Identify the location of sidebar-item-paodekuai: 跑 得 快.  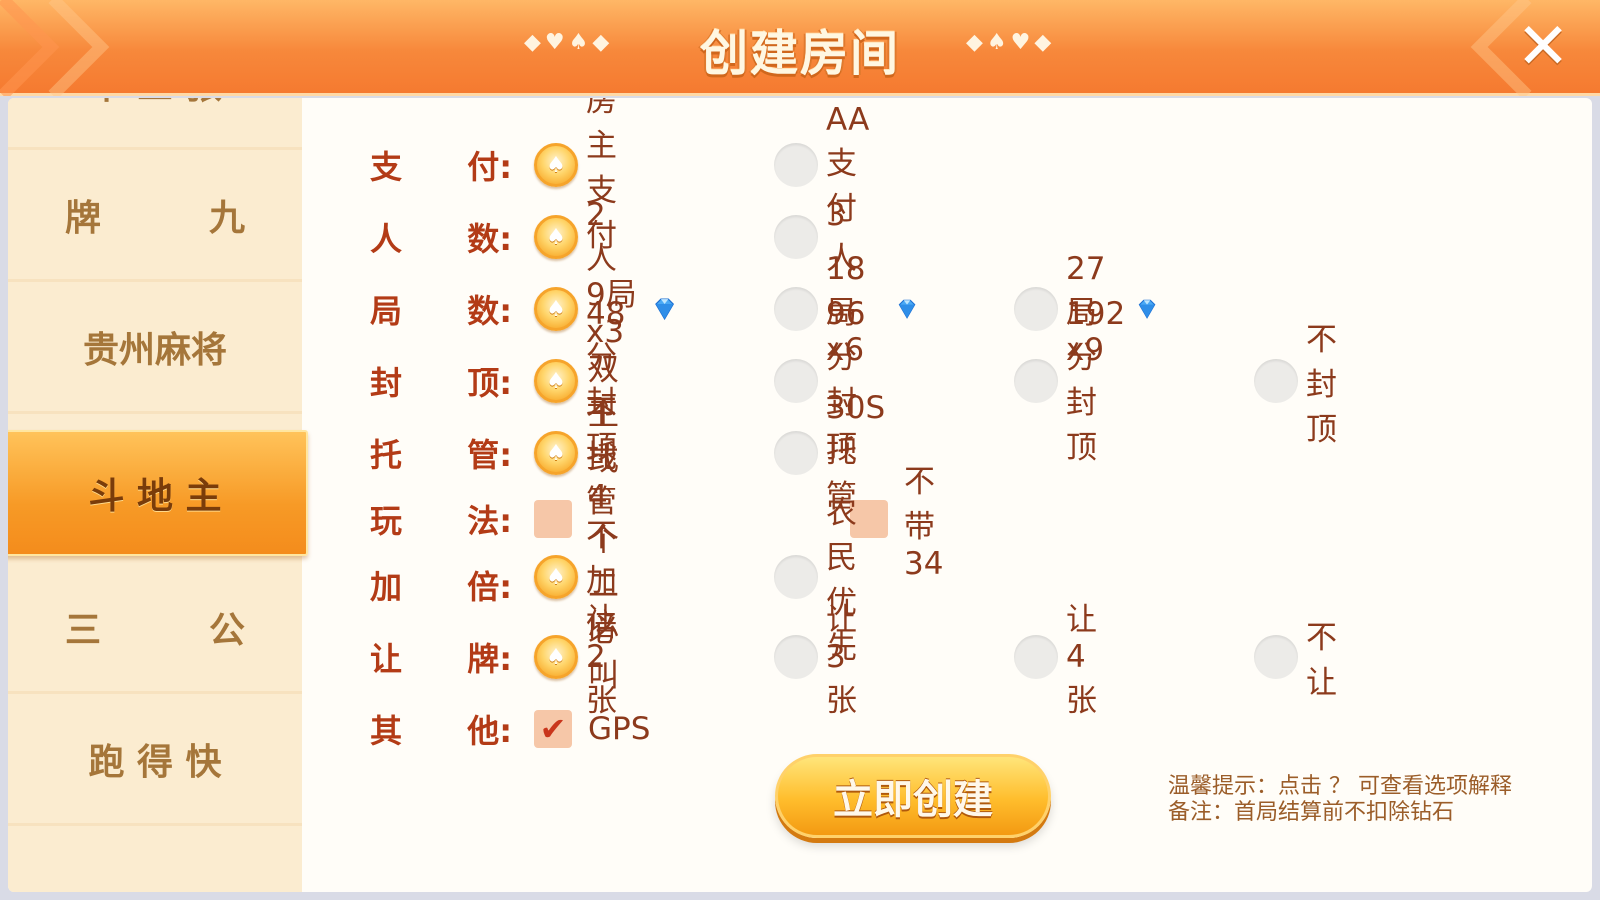
(155, 760).